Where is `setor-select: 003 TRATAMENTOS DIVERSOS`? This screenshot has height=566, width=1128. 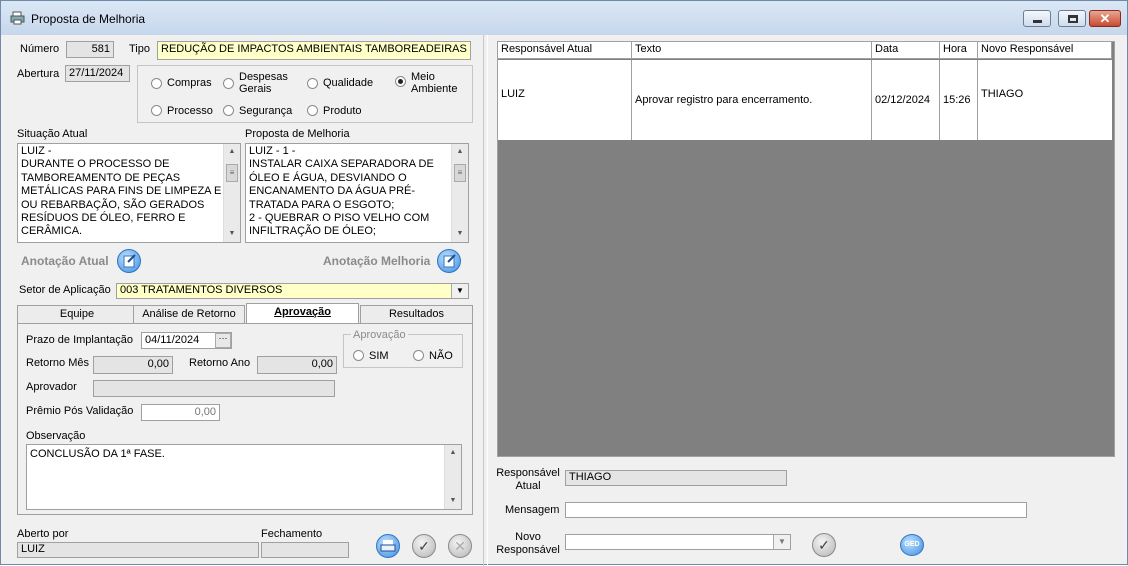
setor-select: 003 TRATAMENTOS DIVERSOS is located at coordinates (292, 291).